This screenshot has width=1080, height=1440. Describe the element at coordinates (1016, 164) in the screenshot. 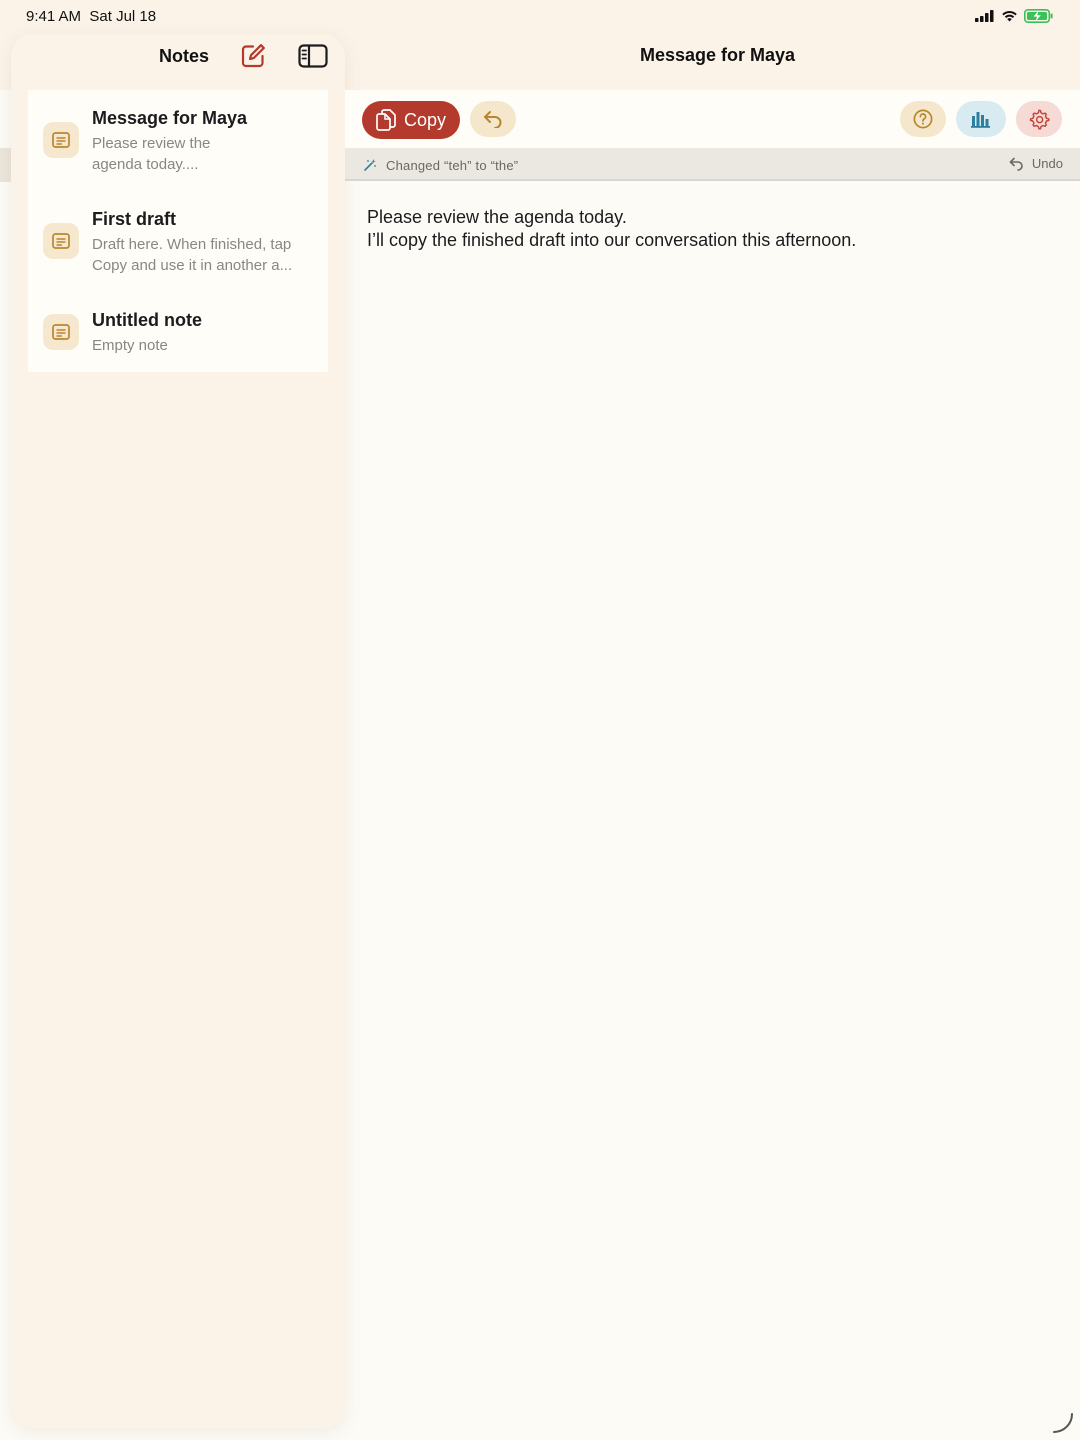

I see `undo-icon` at that location.